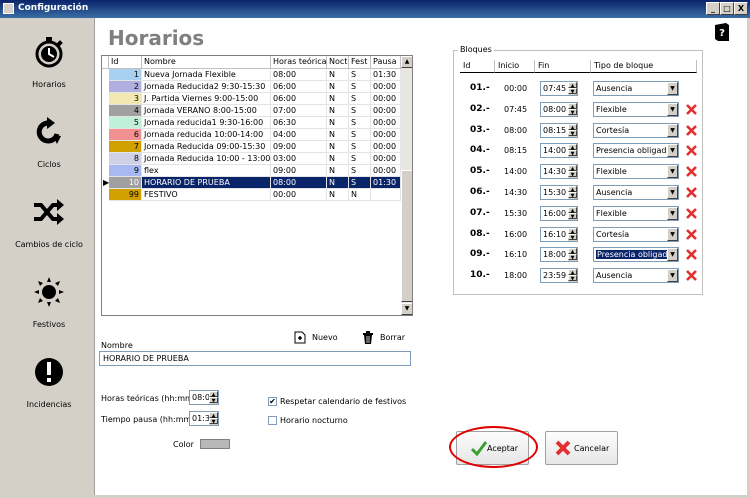 The height and width of the screenshot is (498, 750). Describe the element at coordinates (255, 358) in the screenshot. I see `name-field: HORARIO DE PRUEBA` at that location.